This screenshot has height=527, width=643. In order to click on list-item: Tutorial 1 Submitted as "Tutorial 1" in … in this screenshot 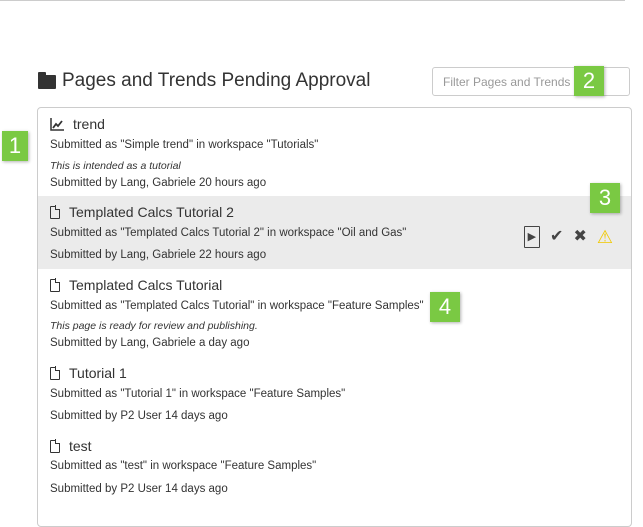, I will do `click(334, 393)`.